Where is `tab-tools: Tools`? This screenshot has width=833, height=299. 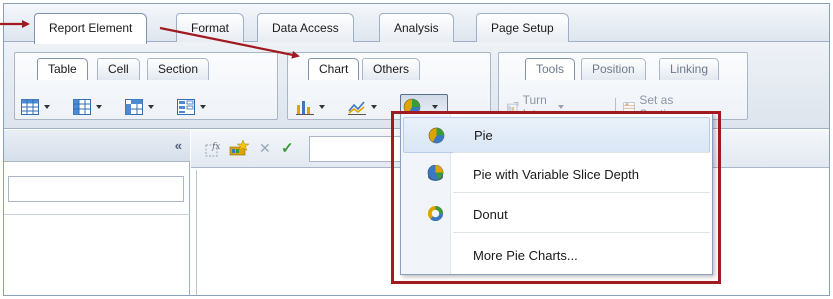 tab-tools: Tools is located at coordinates (550, 69).